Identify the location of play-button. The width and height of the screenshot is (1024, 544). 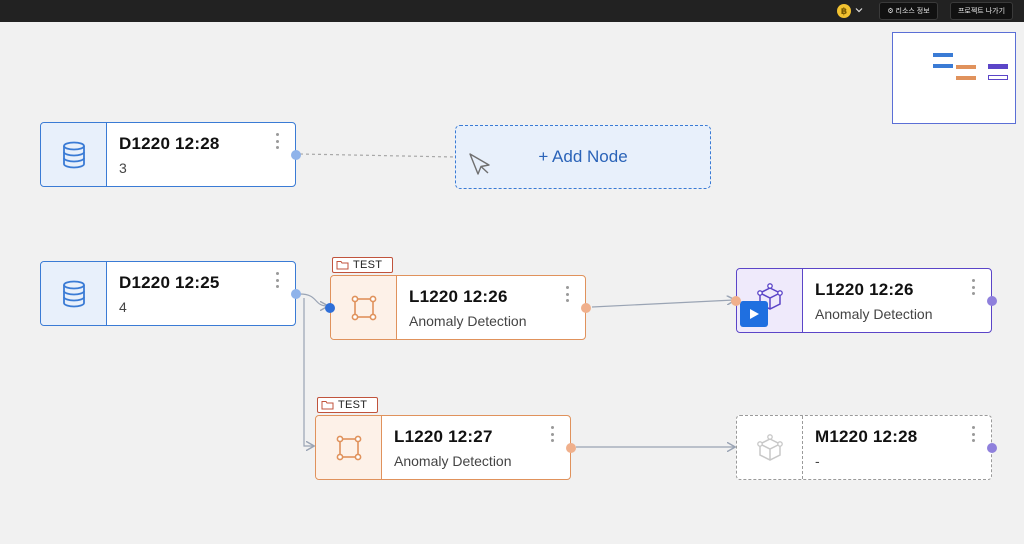
(754, 314).